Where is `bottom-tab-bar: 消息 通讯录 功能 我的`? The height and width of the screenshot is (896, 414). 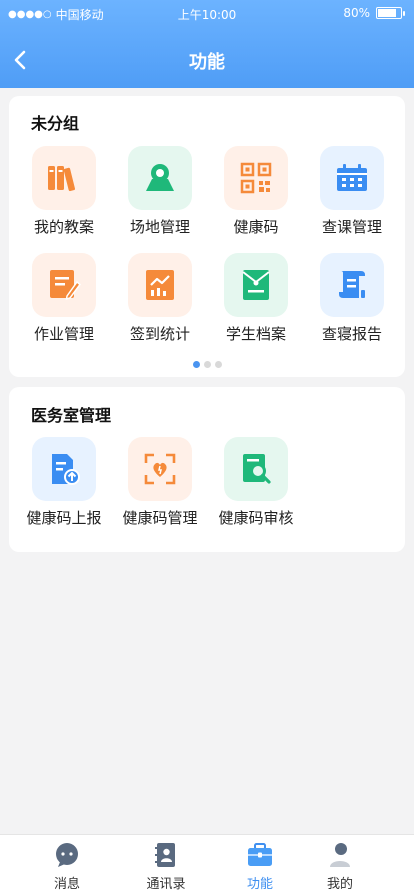
bottom-tab-bar: 消息 通讯录 功能 我的 is located at coordinates (207, 865).